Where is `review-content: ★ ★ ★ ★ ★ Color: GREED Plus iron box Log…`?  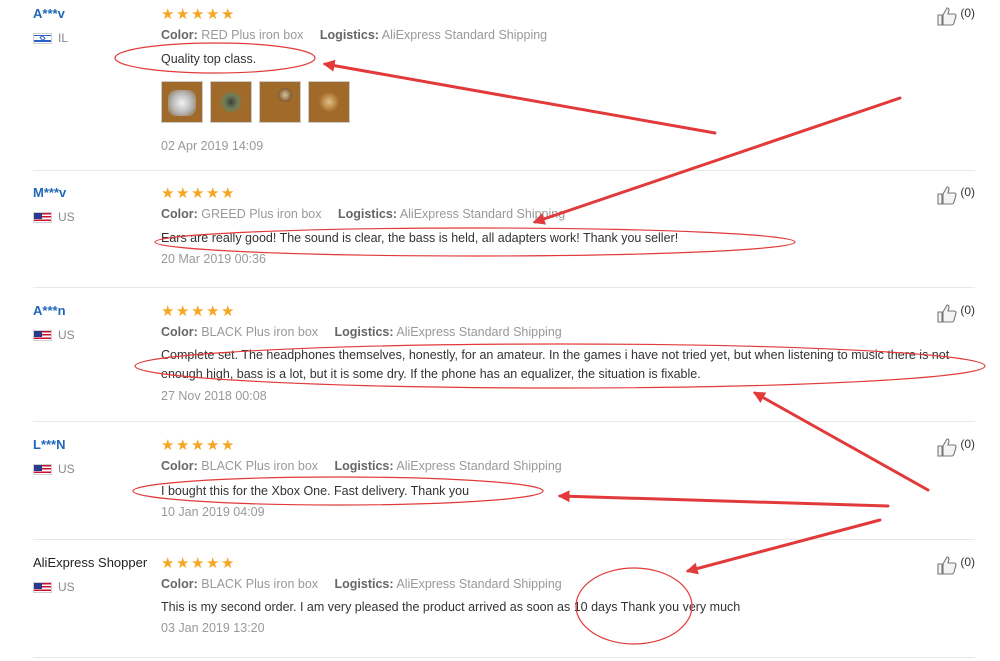 review-content: ★ ★ ★ ★ ★ Color: GREED Plus iron box Log… is located at coordinates (541, 226).